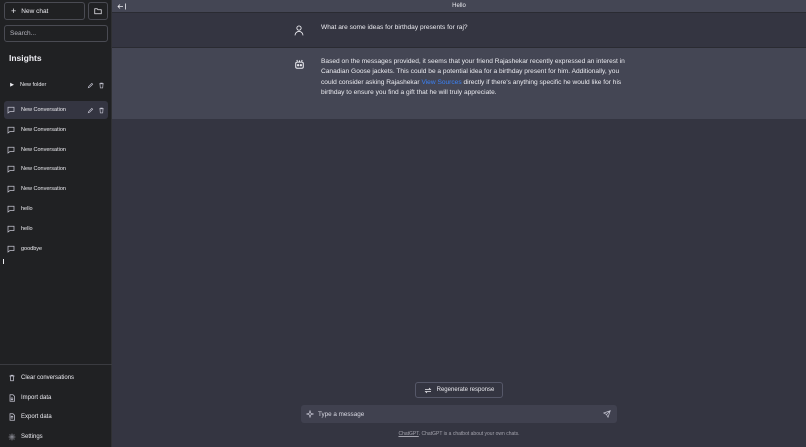 This screenshot has height=447, width=806. I want to click on message-input, so click(457, 414).